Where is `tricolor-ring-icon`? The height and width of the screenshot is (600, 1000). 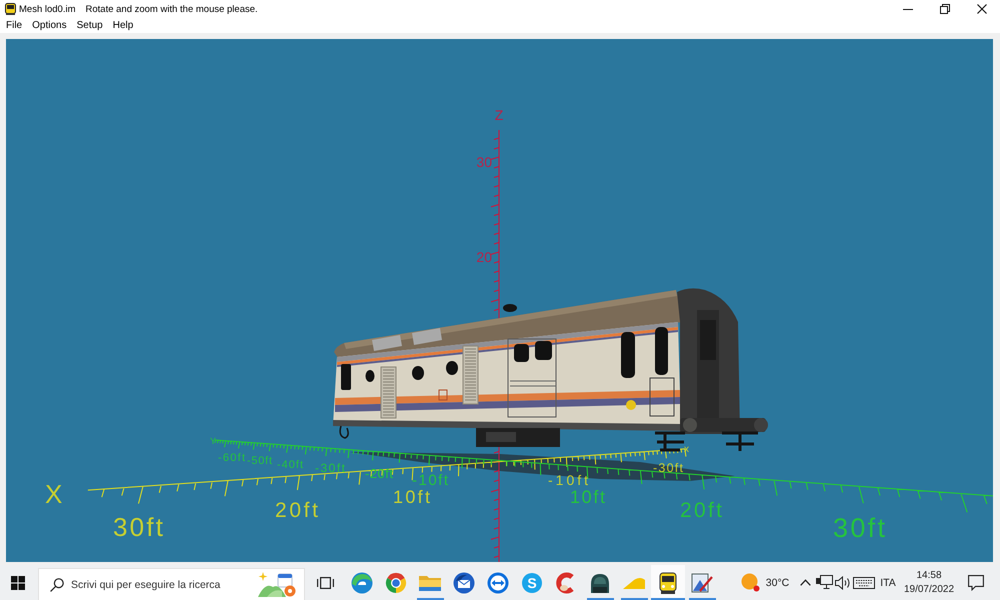 tricolor-ring-icon is located at coordinates (396, 583).